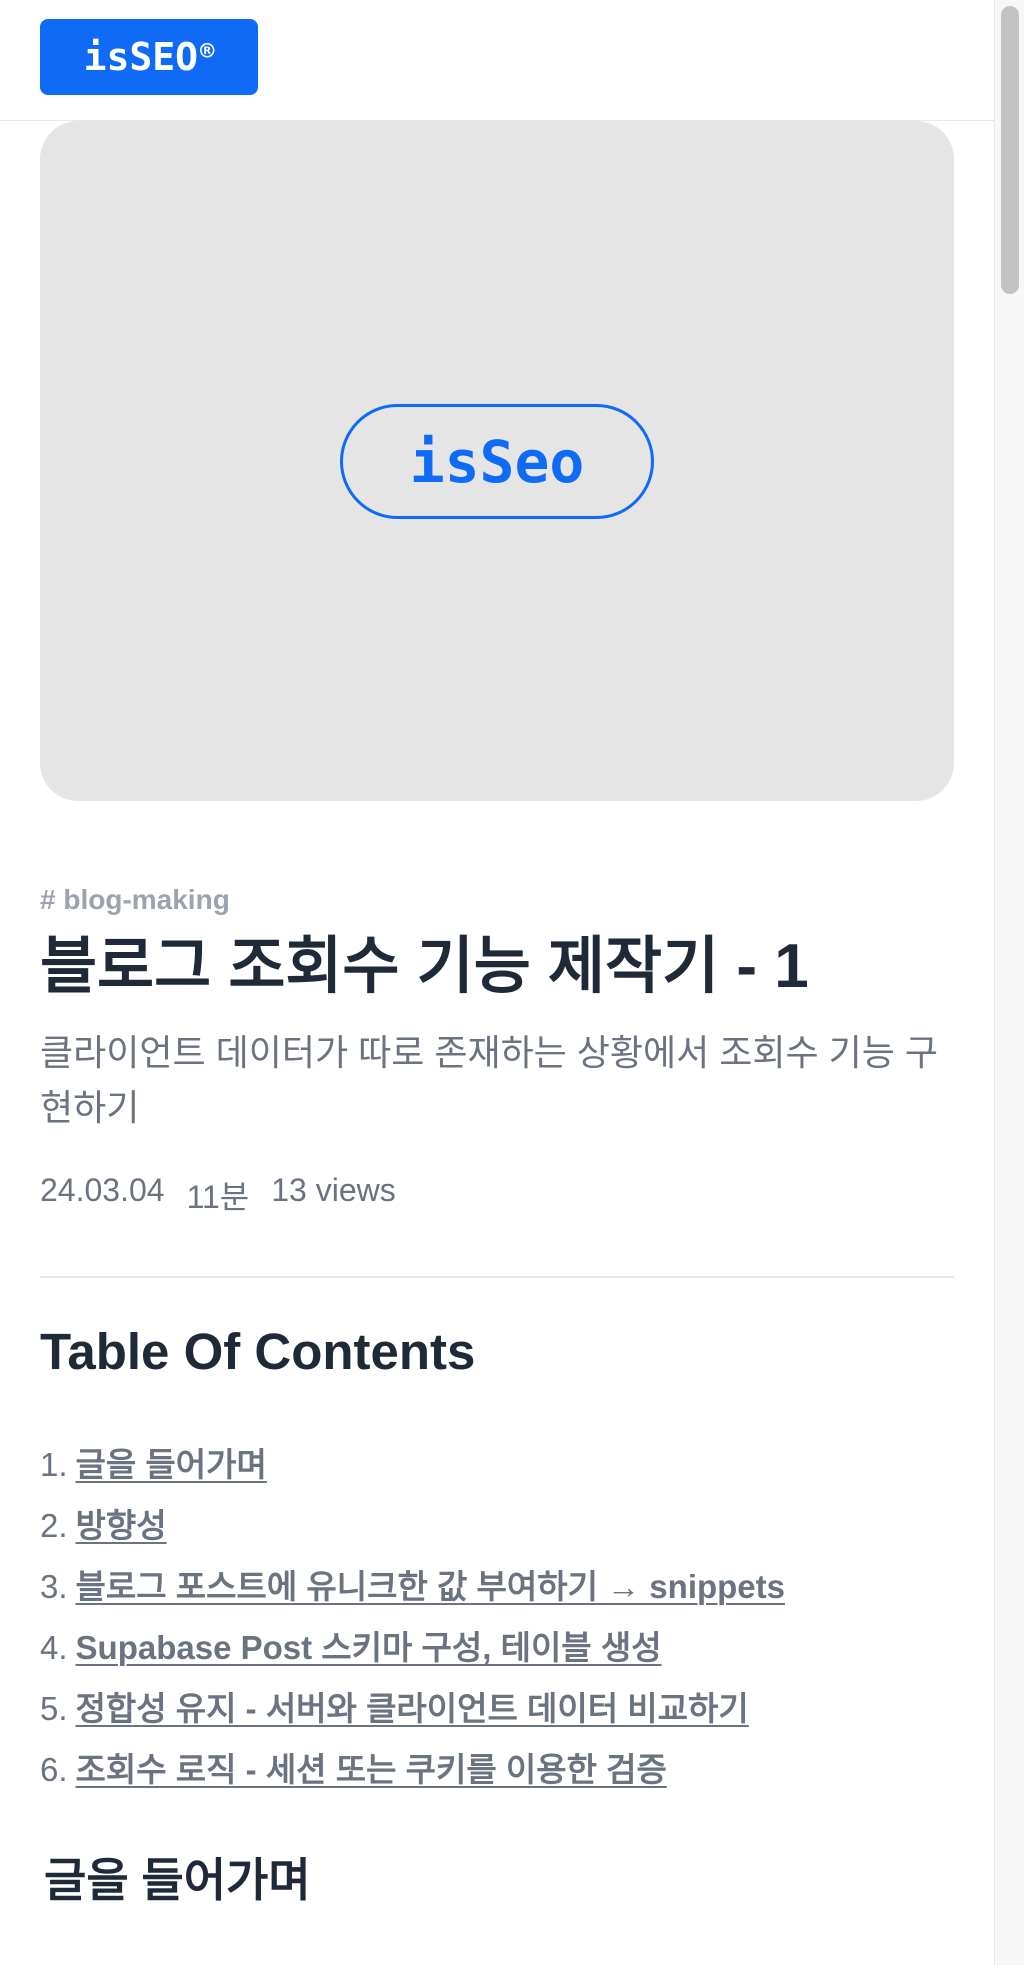  What do you see at coordinates (497, 60) in the screenshot?
I see `site-header: isSEO ®` at bounding box center [497, 60].